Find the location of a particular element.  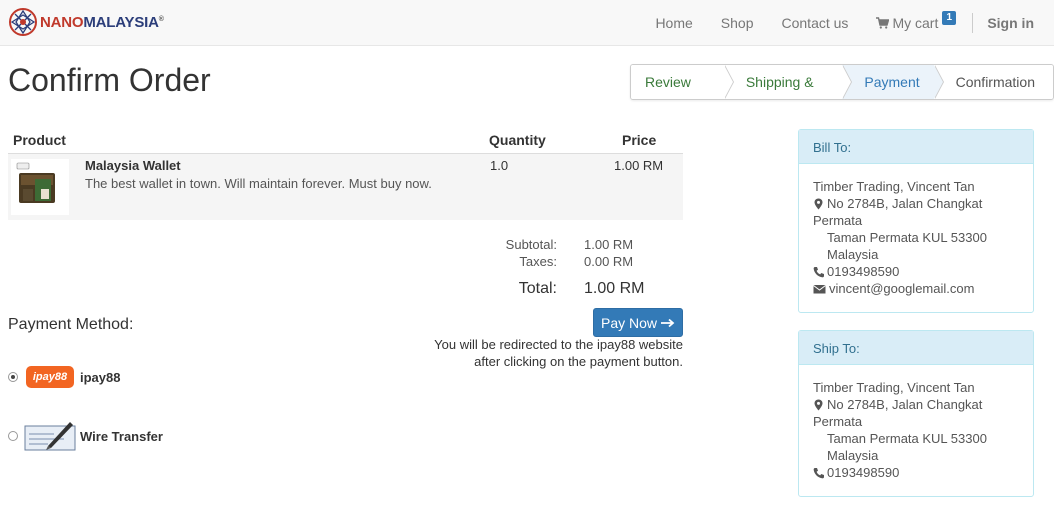

header-price: Price is located at coordinates (639, 140).